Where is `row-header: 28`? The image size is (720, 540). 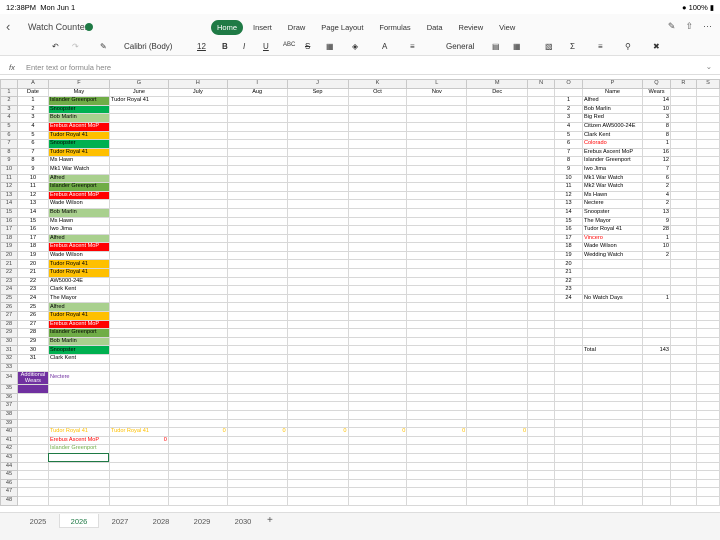 row-header: 28 is located at coordinates (9, 324).